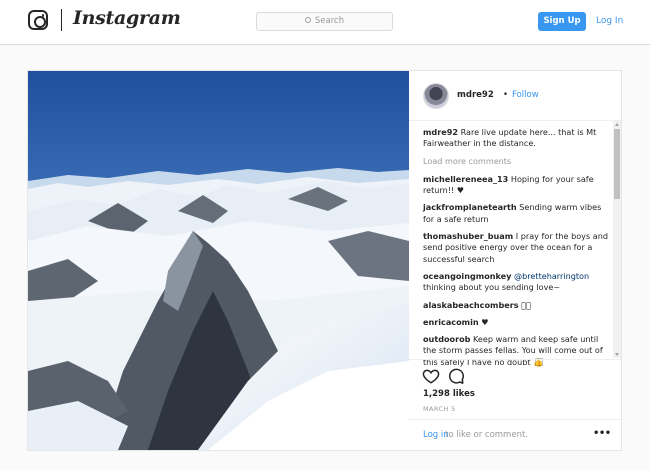 This screenshot has height=470, width=650. I want to click on log-in-link: Log In, so click(609, 21).